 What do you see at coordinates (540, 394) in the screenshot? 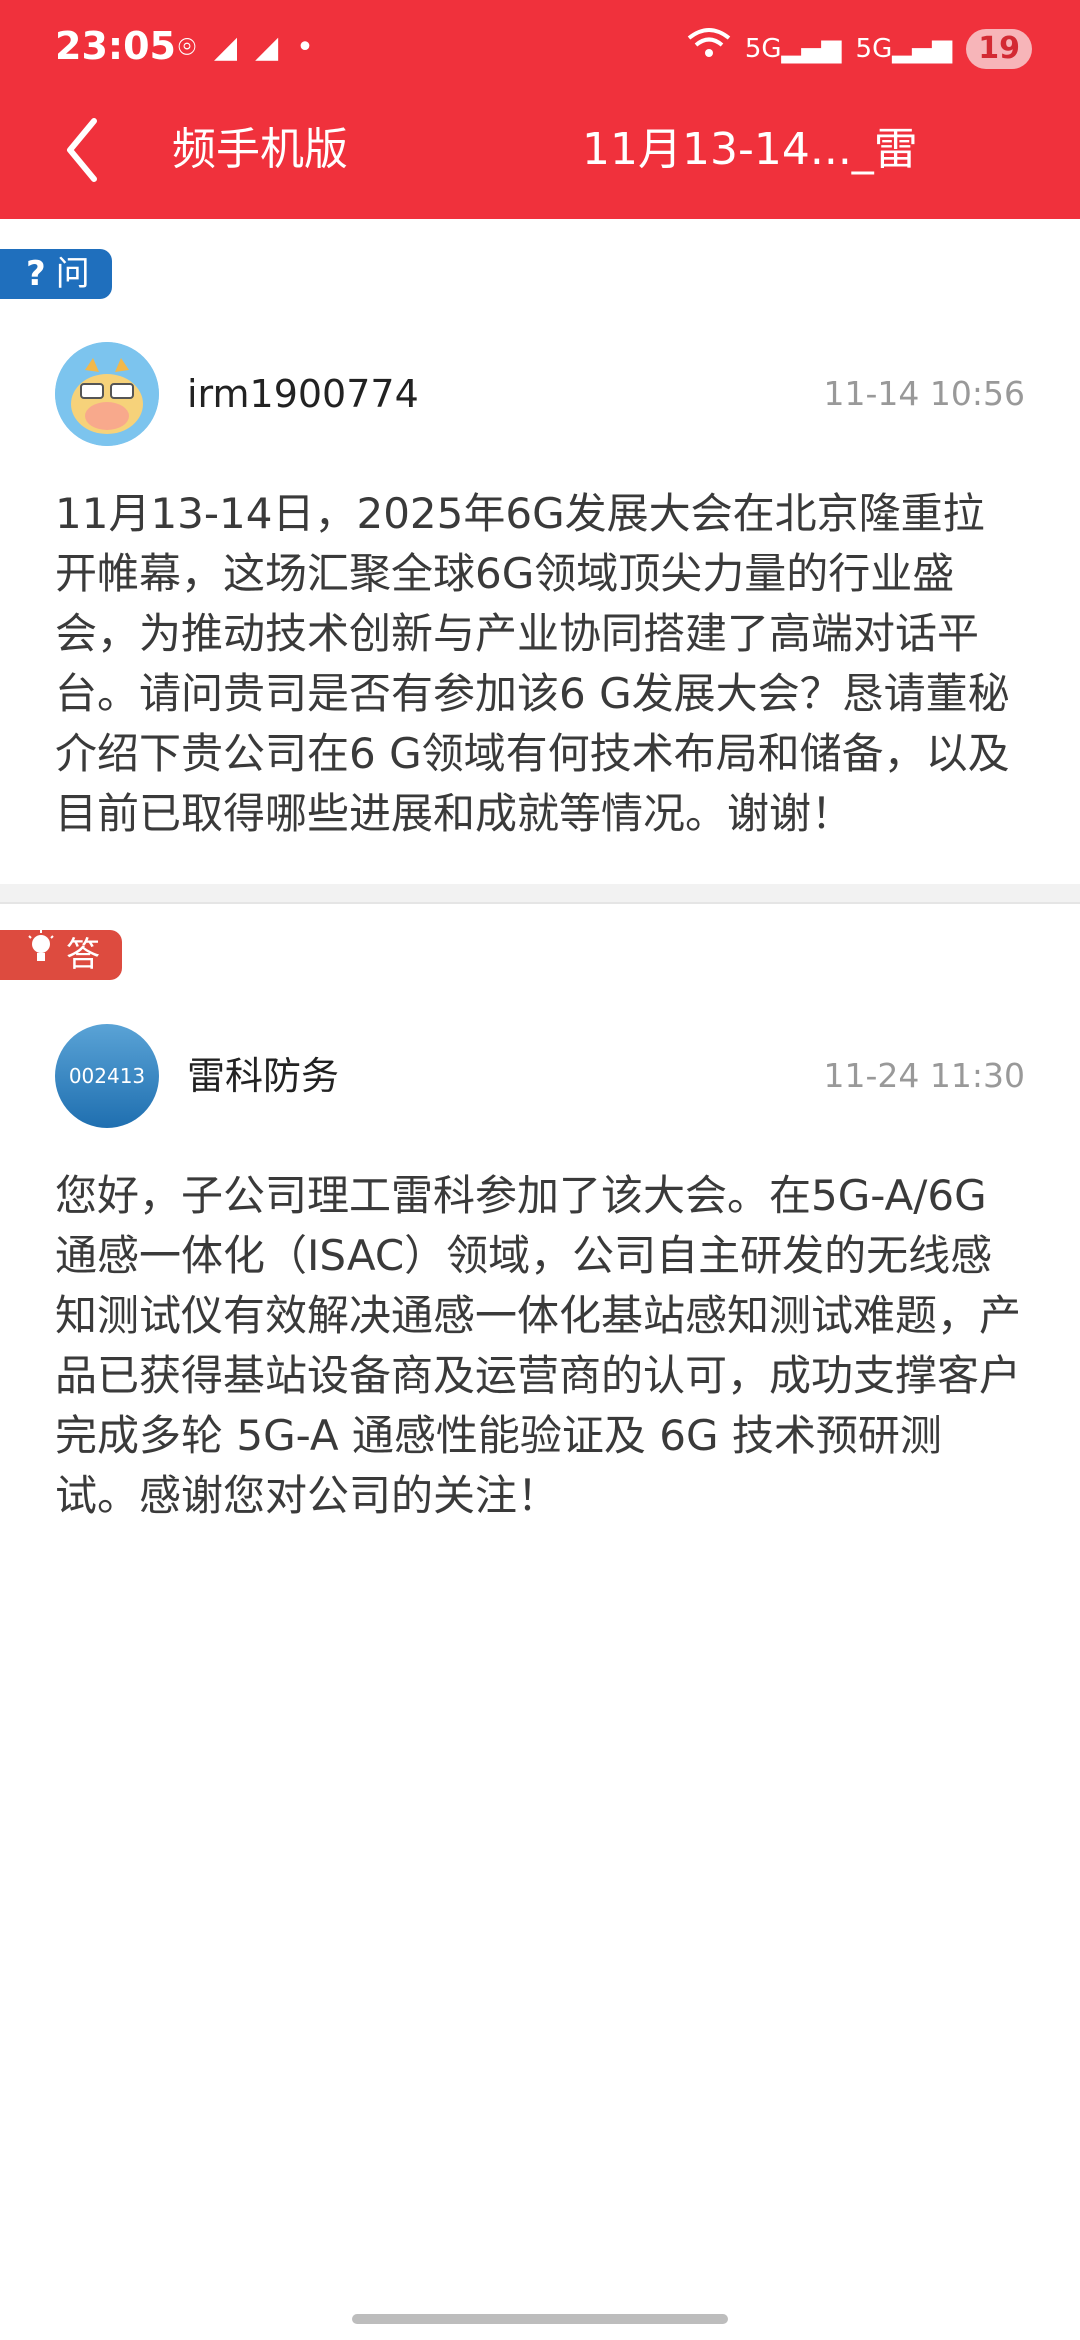
I see `question-author-row: irm1900774 11-14 10:56` at bounding box center [540, 394].